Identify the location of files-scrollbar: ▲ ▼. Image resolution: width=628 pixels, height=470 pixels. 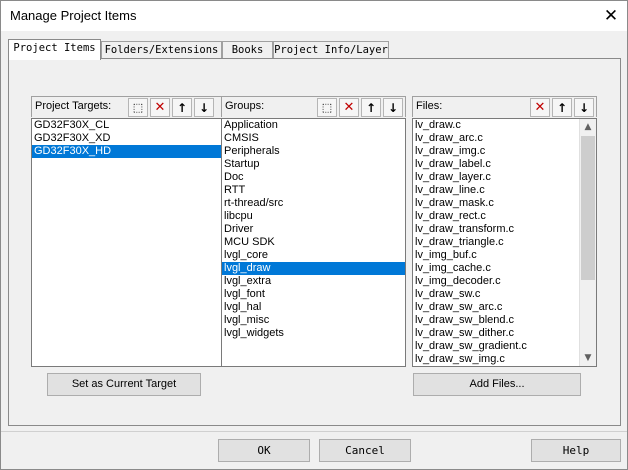
(587, 242).